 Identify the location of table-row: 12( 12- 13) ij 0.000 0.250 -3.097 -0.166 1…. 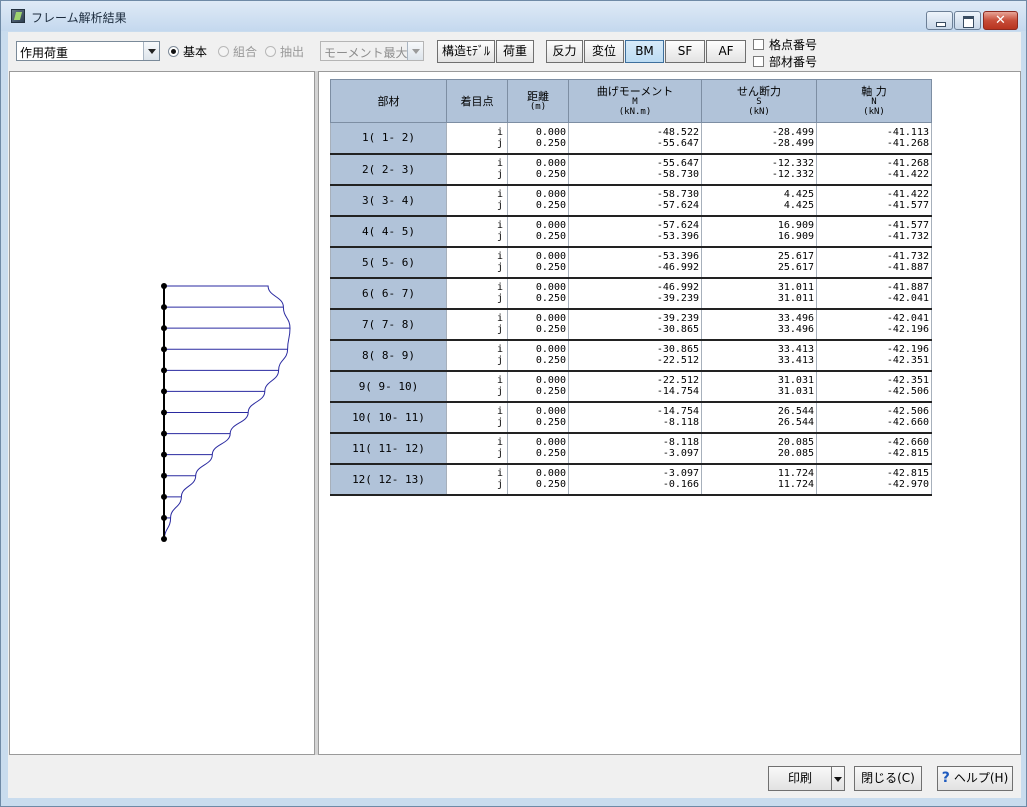
(631, 479).